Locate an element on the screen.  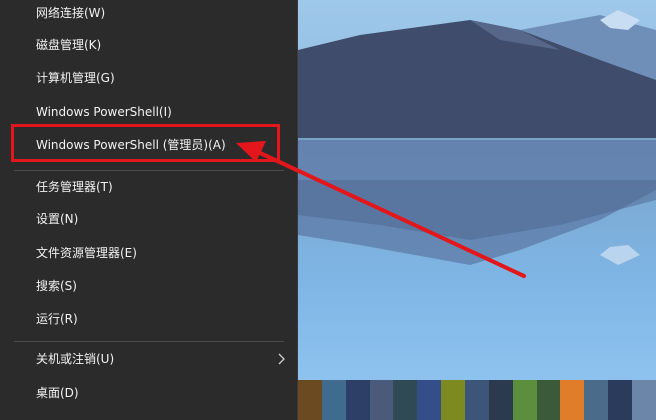
menu-item-run: 运行(R) is located at coordinates (149, 319).